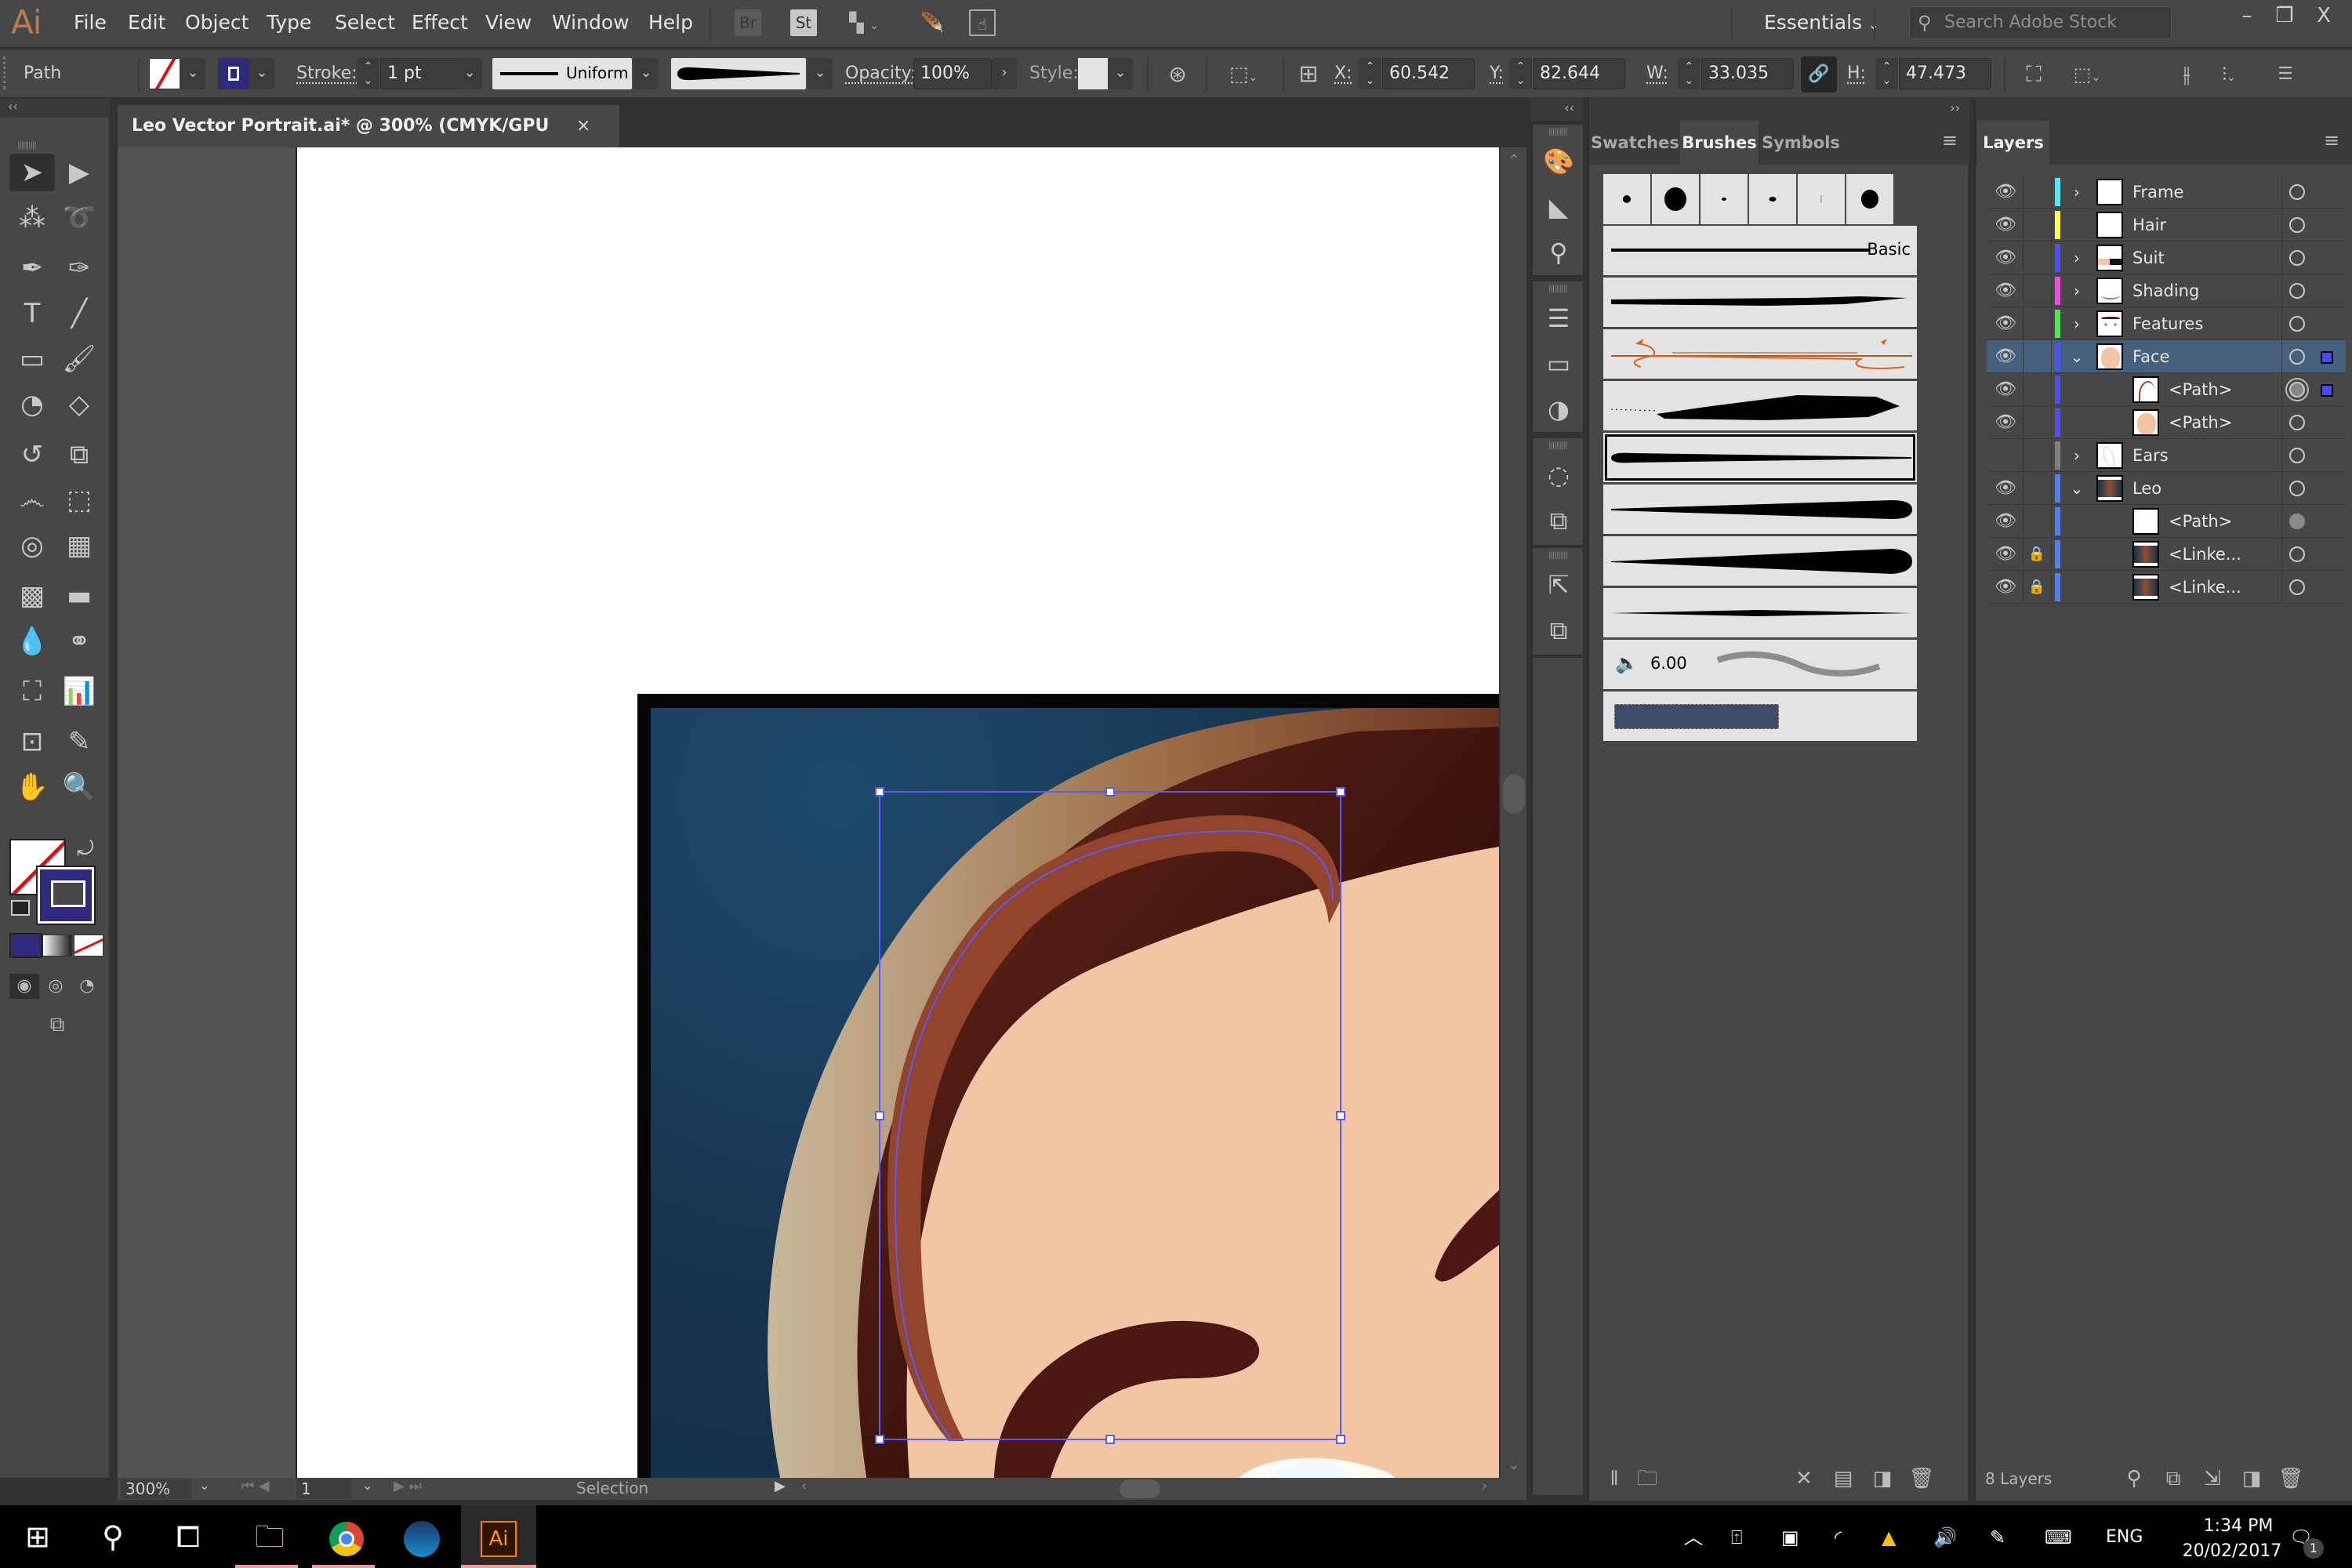  I want to click on artboard-number-input: 1, so click(323, 1489).